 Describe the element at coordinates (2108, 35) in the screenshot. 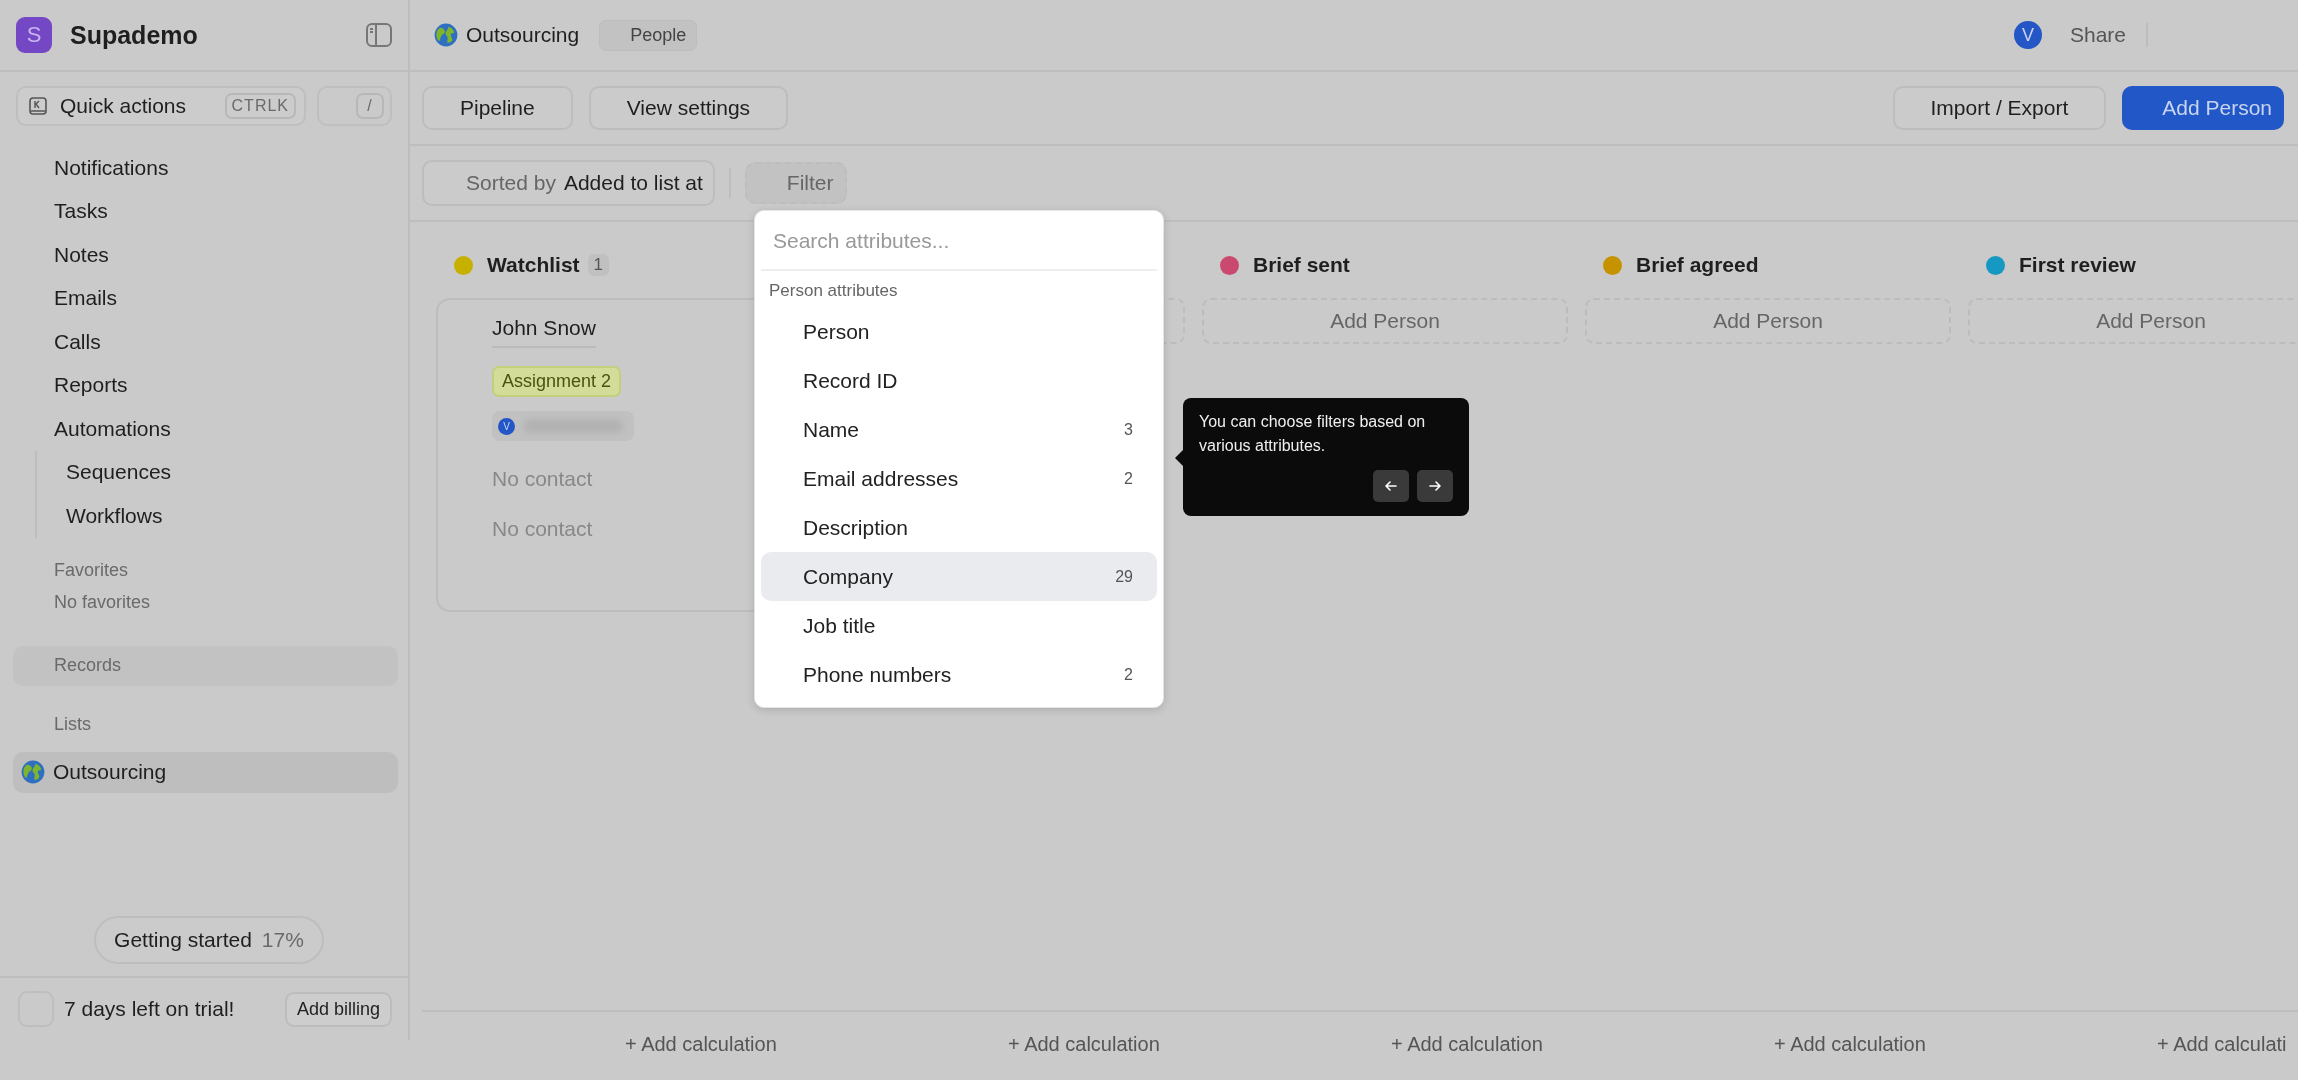

I see `share-button: Share` at that location.